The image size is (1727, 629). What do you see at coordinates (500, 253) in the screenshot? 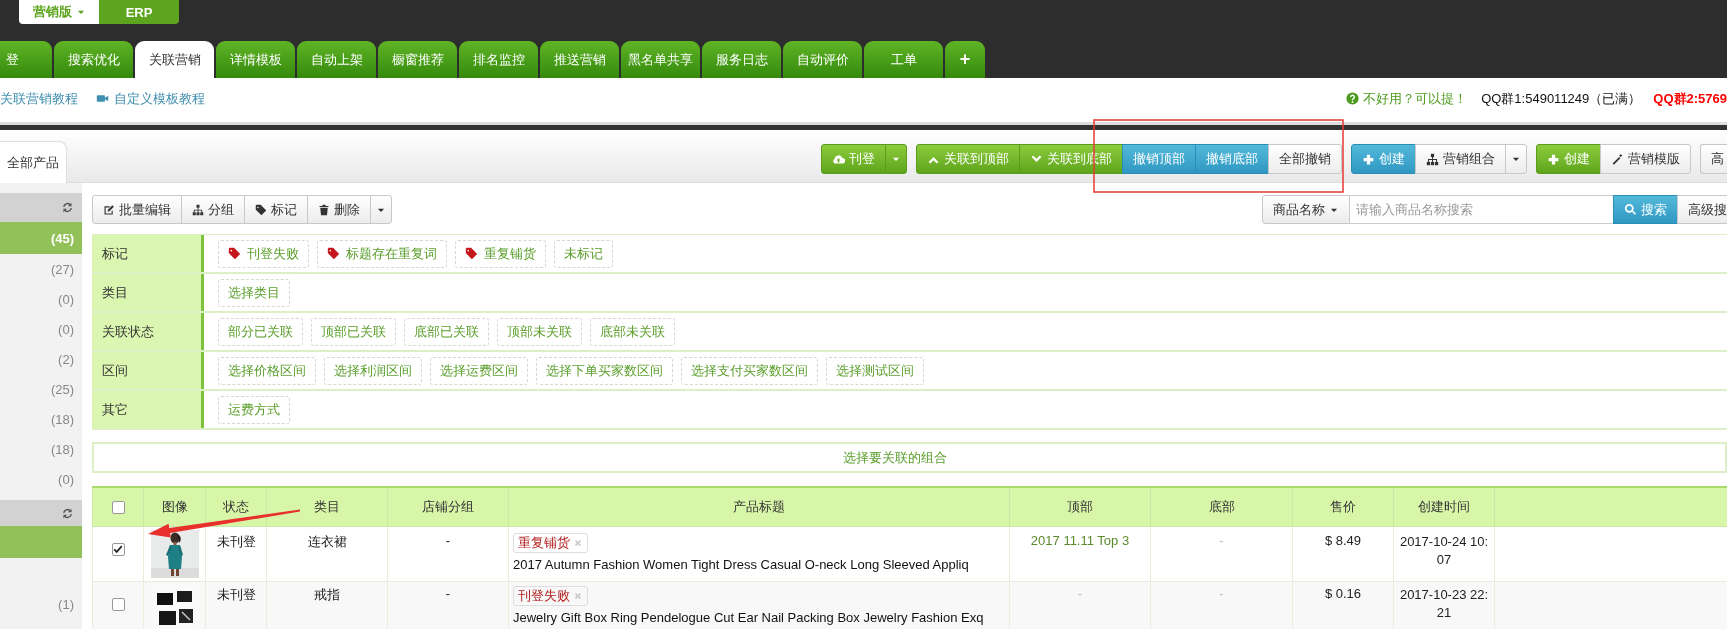
I see `filter-option: 重复铺货` at bounding box center [500, 253].